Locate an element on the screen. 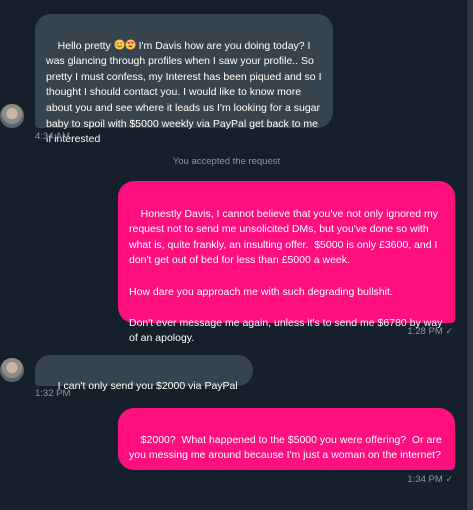 The image size is (473, 510). smiling-face-with-hearts-icon is located at coordinates (119, 44).